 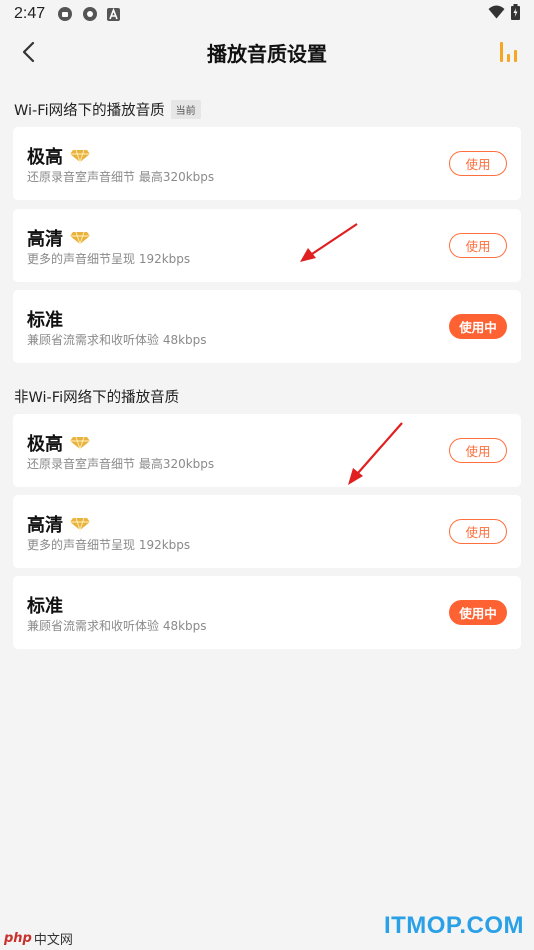 What do you see at coordinates (53, 940) in the screenshot?
I see `watermark-left-text: 中文网` at bounding box center [53, 940].